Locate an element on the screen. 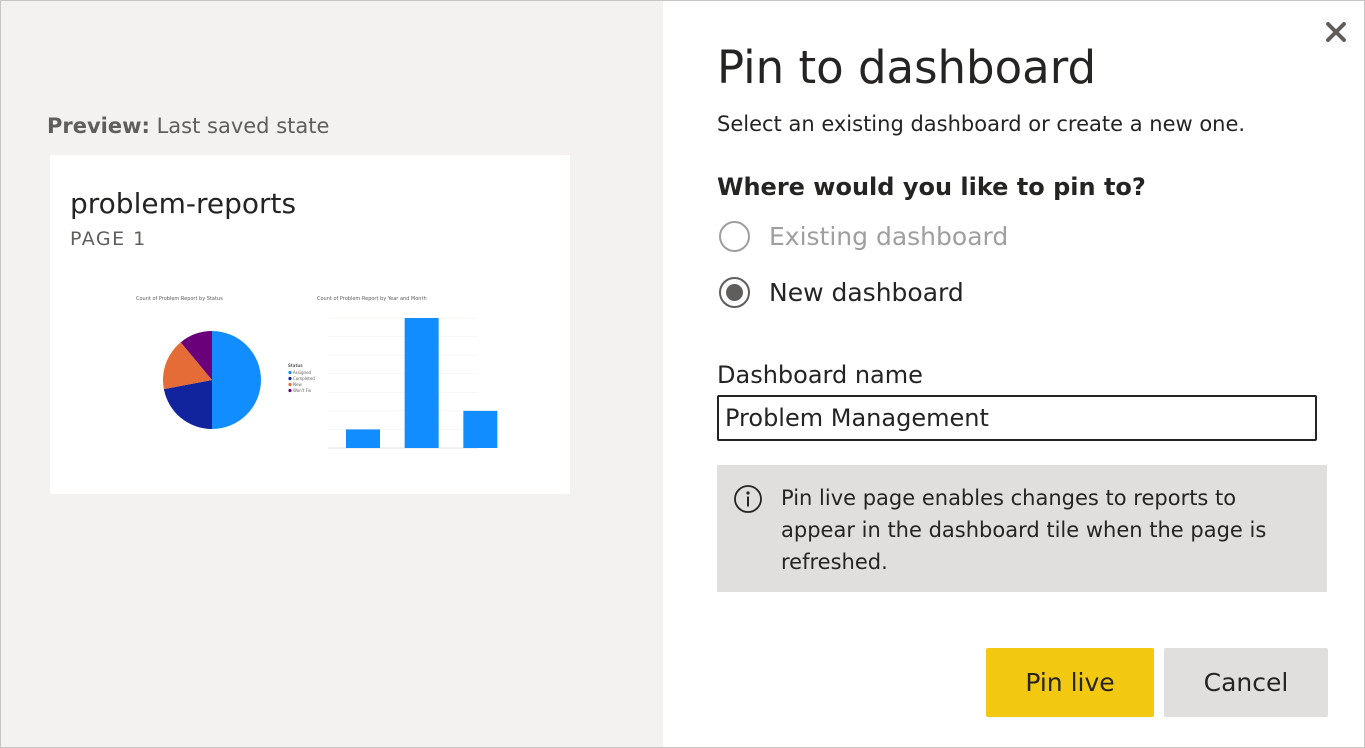  new-dashboard-label: New dashboard is located at coordinates (866, 292).